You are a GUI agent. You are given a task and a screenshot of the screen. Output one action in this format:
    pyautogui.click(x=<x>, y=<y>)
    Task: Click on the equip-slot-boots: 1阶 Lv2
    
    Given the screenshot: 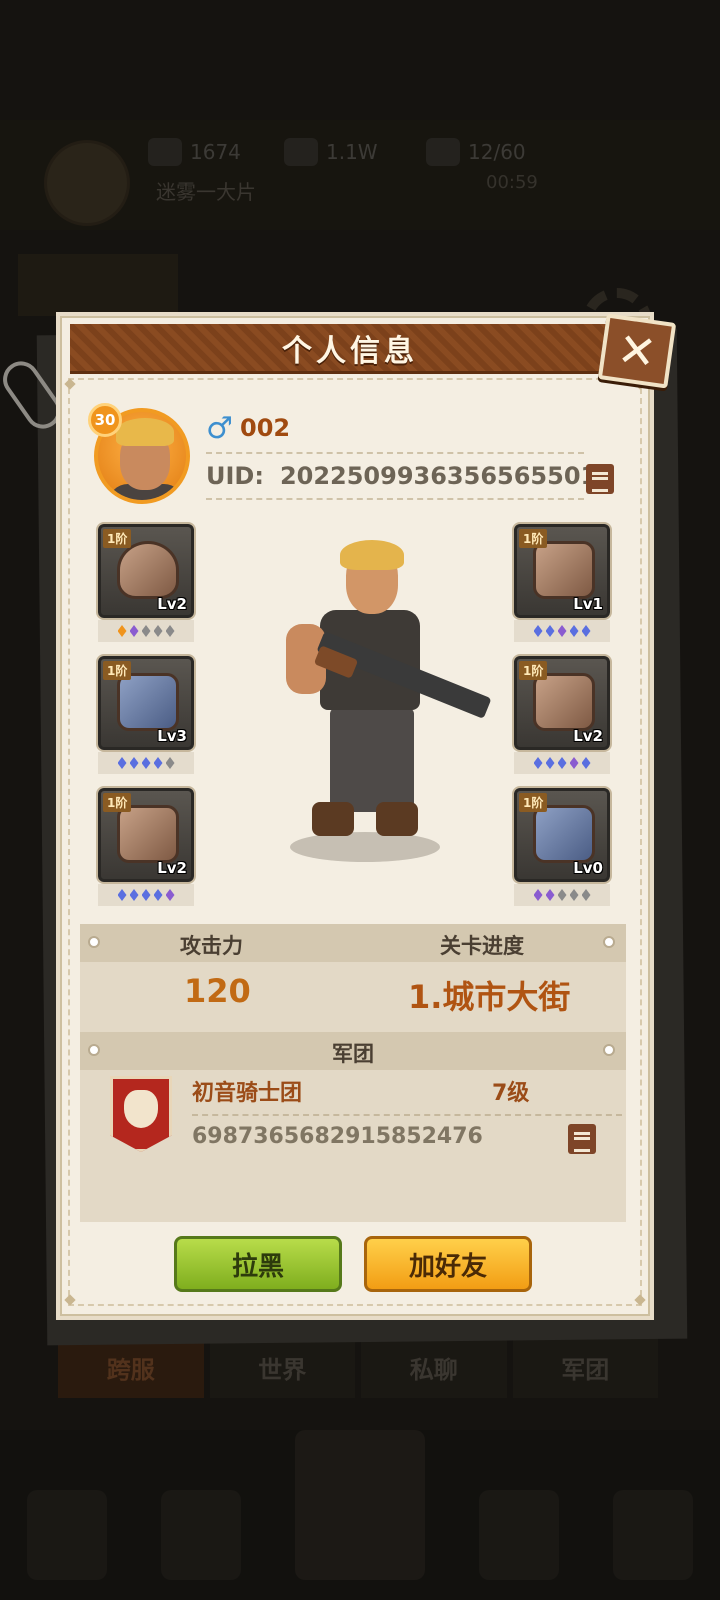 What is the action you would take?
    pyautogui.click(x=146, y=847)
    